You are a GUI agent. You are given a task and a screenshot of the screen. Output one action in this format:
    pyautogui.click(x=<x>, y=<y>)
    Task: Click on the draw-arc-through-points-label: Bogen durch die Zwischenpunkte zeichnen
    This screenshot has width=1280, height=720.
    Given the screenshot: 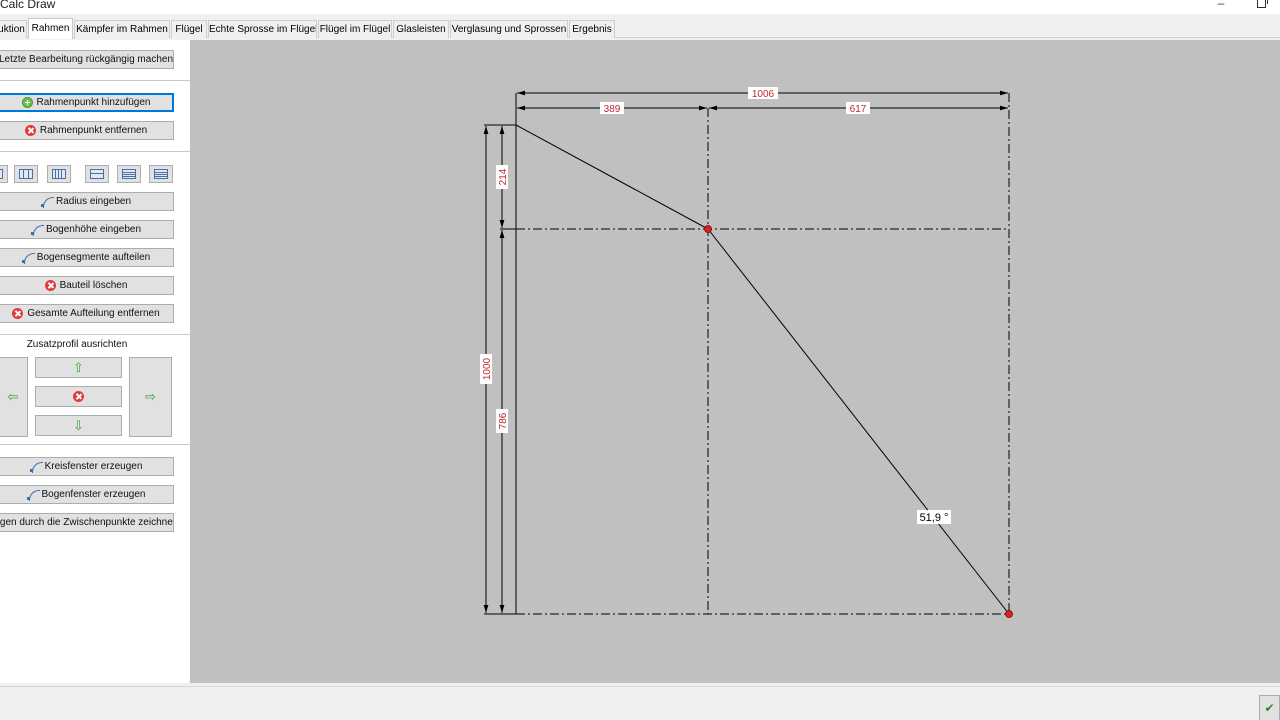 What is the action you would take?
    pyautogui.click(x=87, y=522)
    